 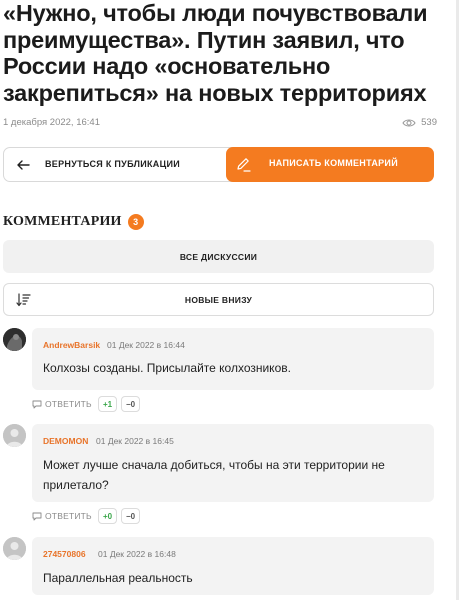 What do you see at coordinates (51, 122) in the screenshot?
I see `publish-date: 1 декабря 2022, 16:41` at bounding box center [51, 122].